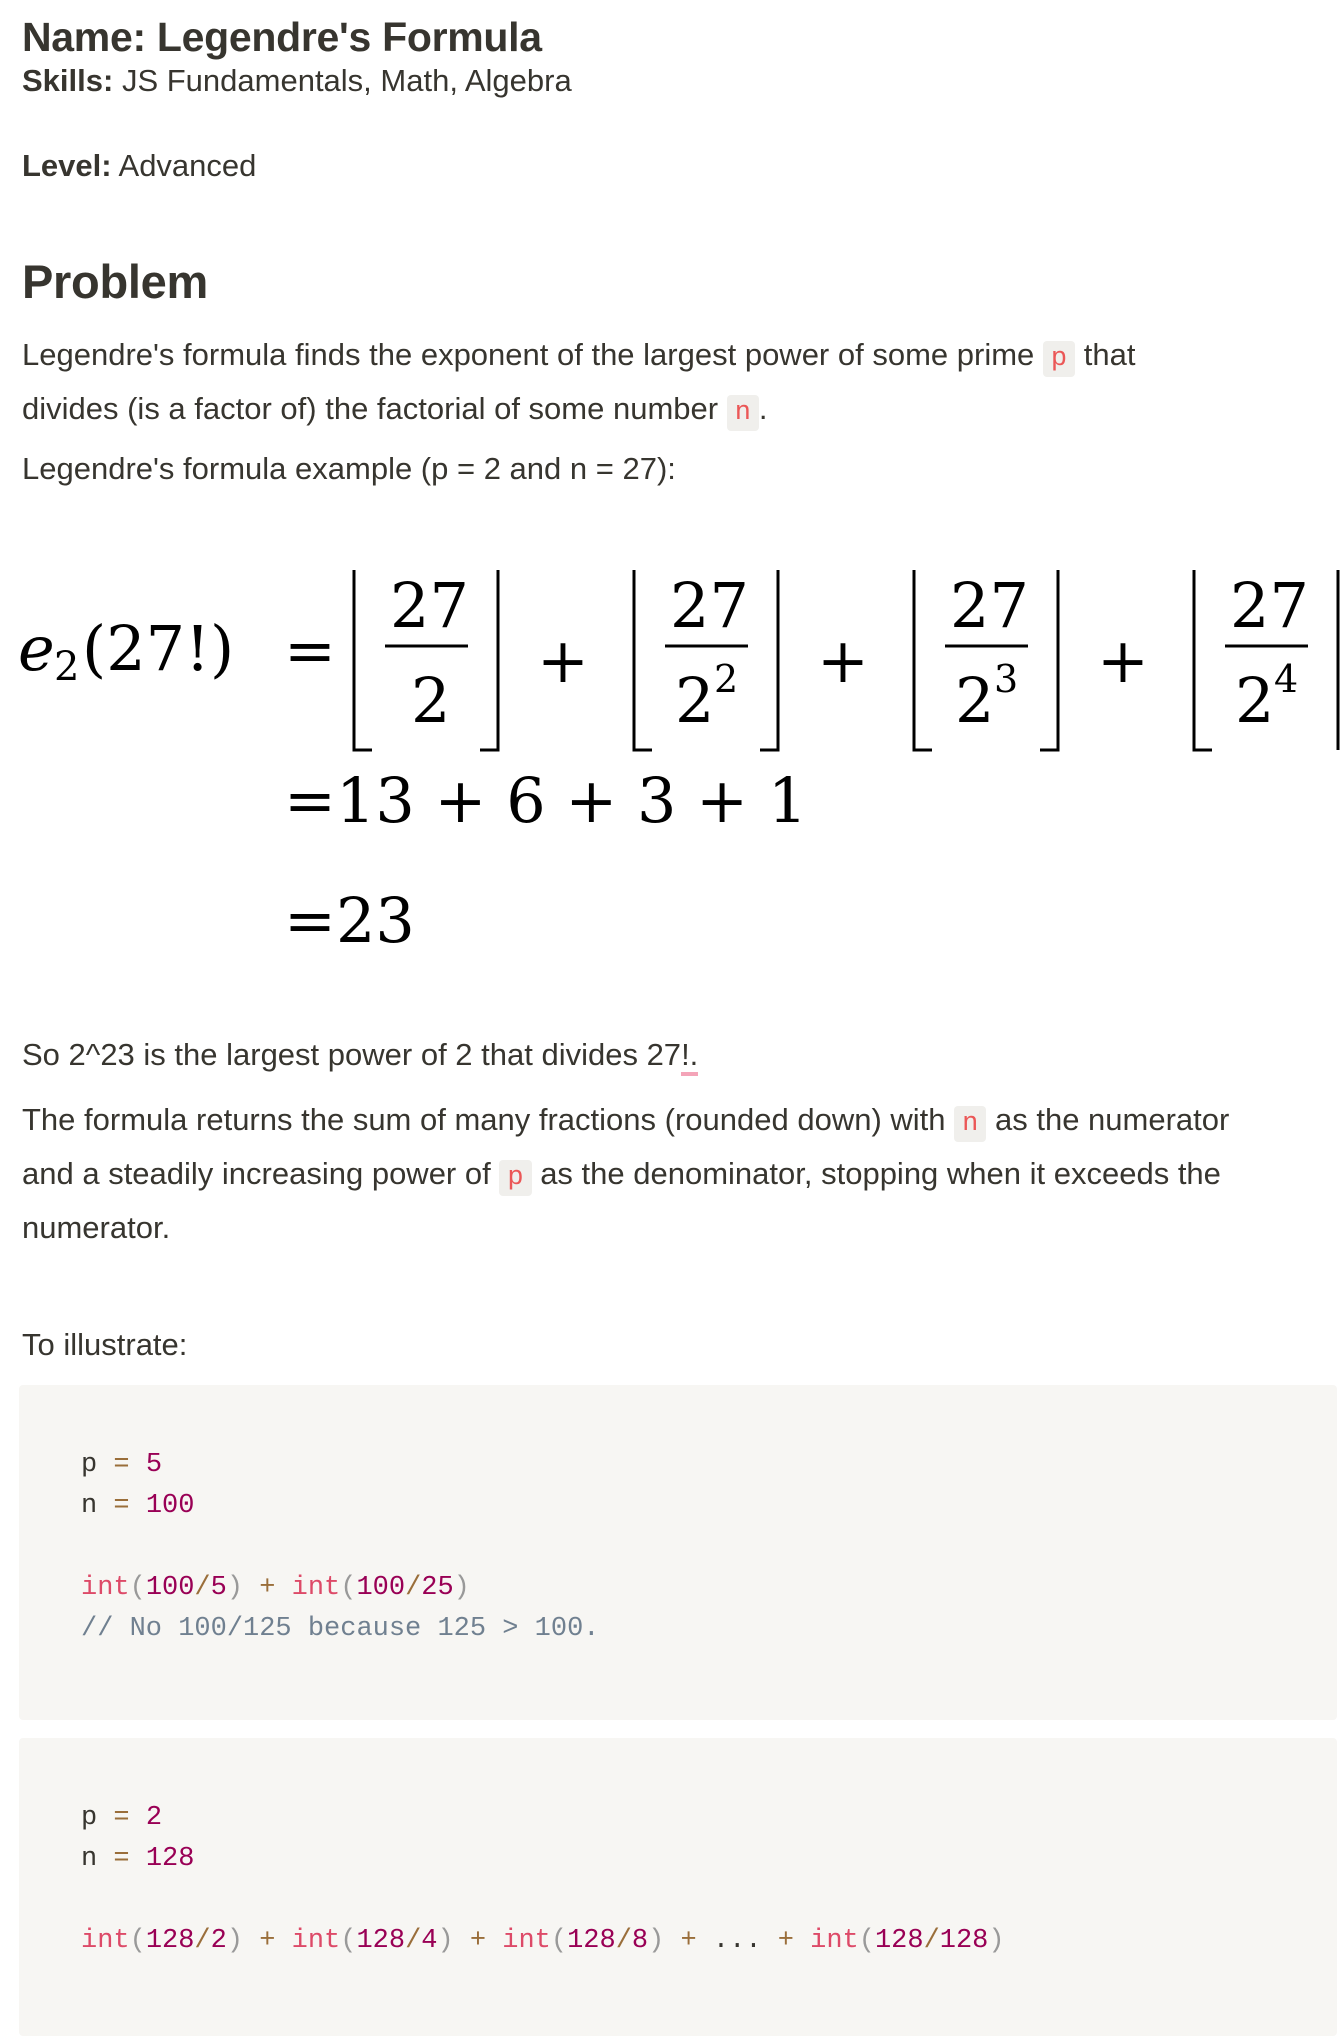 The height and width of the screenshot is (2036, 1344). What do you see at coordinates (1109, 354) in the screenshot?
I see `text: that` at bounding box center [1109, 354].